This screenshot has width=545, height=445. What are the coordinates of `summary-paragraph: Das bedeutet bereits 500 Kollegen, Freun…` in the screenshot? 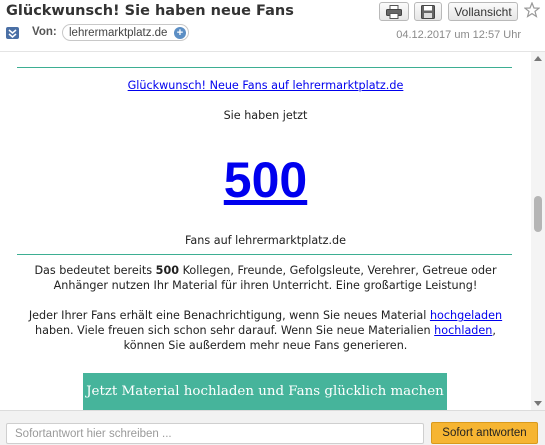 It's located at (265, 278).